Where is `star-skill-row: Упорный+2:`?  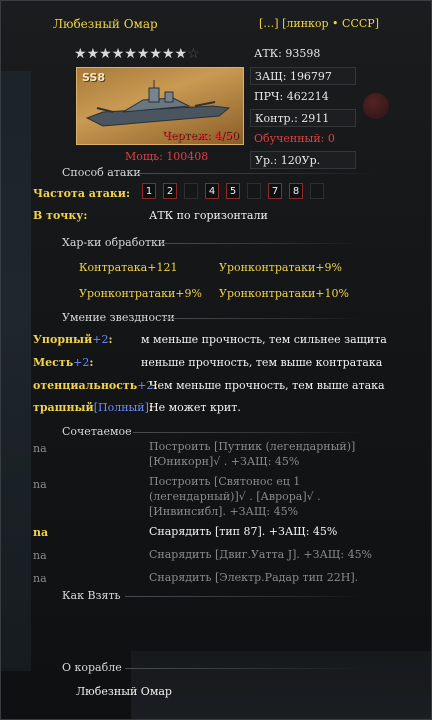
star-skill-row: Упорный+2: is located at coordinates (73, 339).